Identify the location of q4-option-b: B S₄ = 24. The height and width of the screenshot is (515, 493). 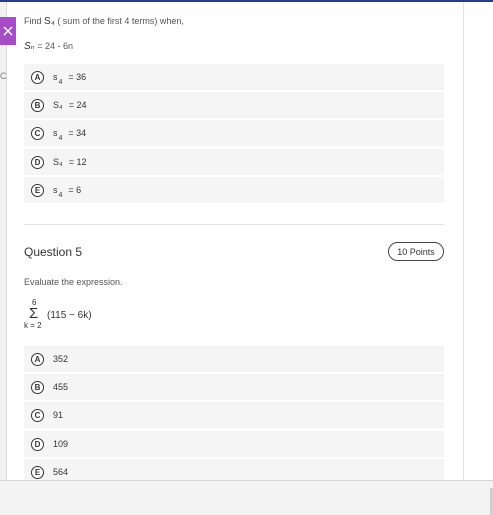
(234, 105).